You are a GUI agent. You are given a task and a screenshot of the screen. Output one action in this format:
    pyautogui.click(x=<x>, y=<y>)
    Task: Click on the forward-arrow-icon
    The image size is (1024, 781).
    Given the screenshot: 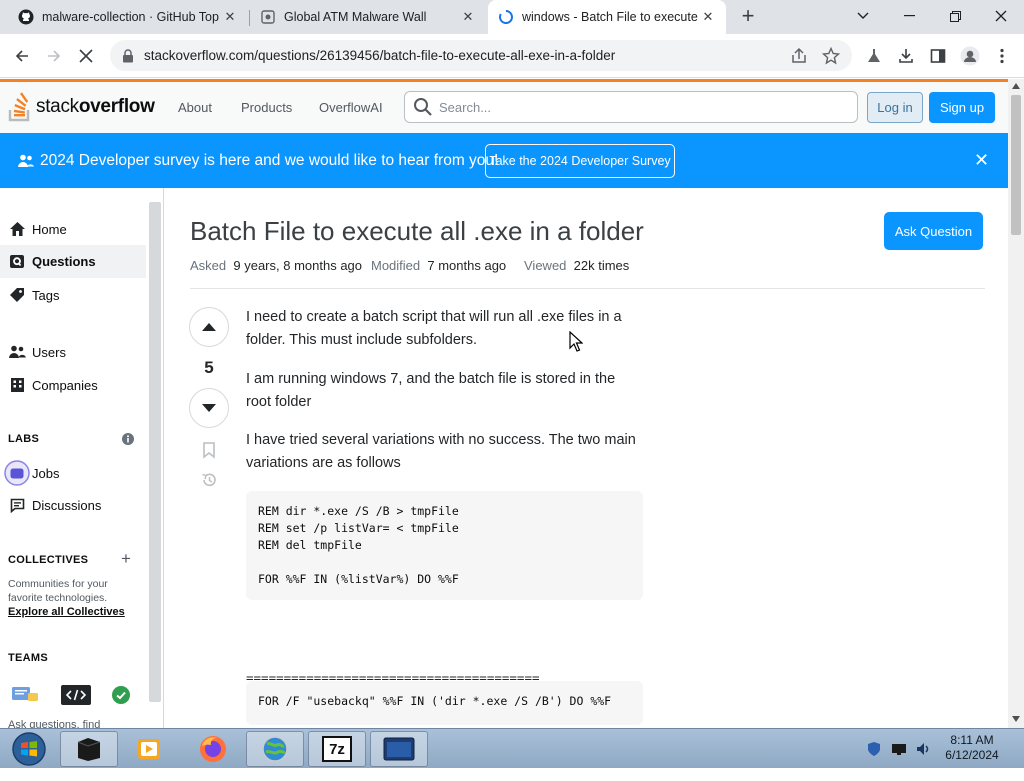 What is the action you would take?
    pyautogui.click(x=54, y=56)
    